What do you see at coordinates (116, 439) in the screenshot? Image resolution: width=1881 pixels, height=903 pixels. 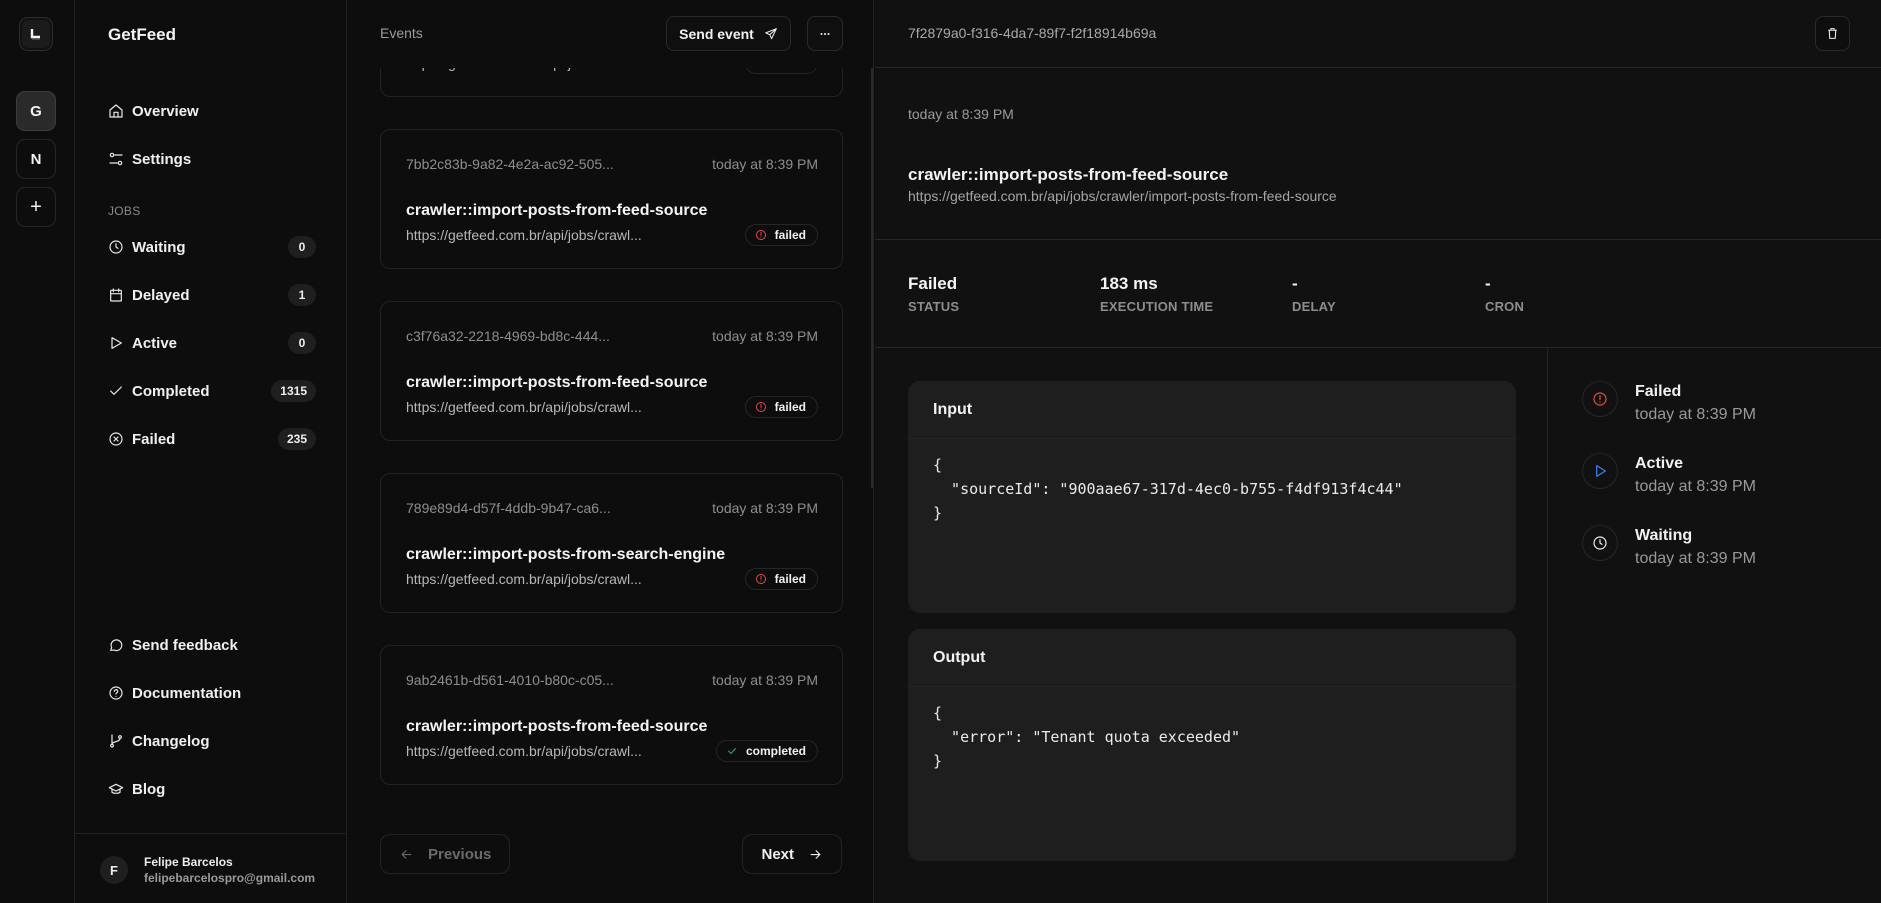 I see `x-circle-icon` at bounding box center [116, 439].